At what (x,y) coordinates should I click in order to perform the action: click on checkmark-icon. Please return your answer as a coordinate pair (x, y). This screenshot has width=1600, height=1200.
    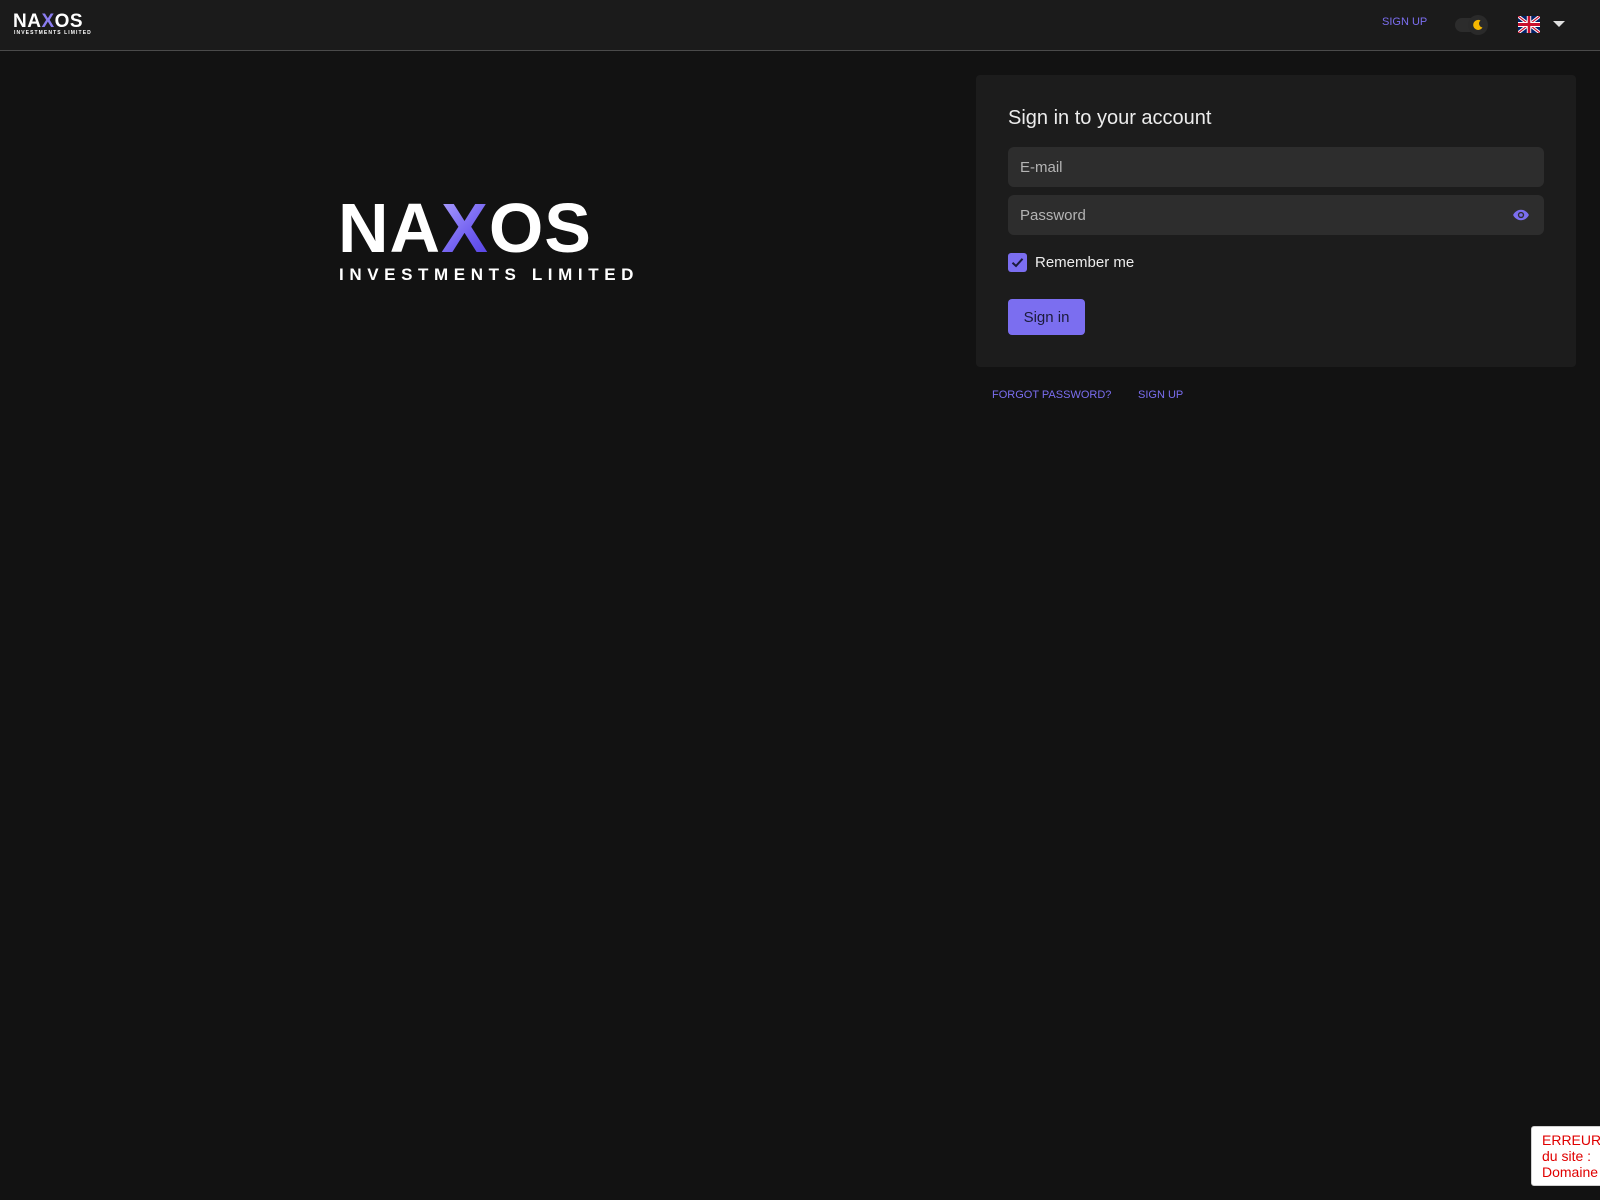
    Looking at the image, I should click on (1017, 263).